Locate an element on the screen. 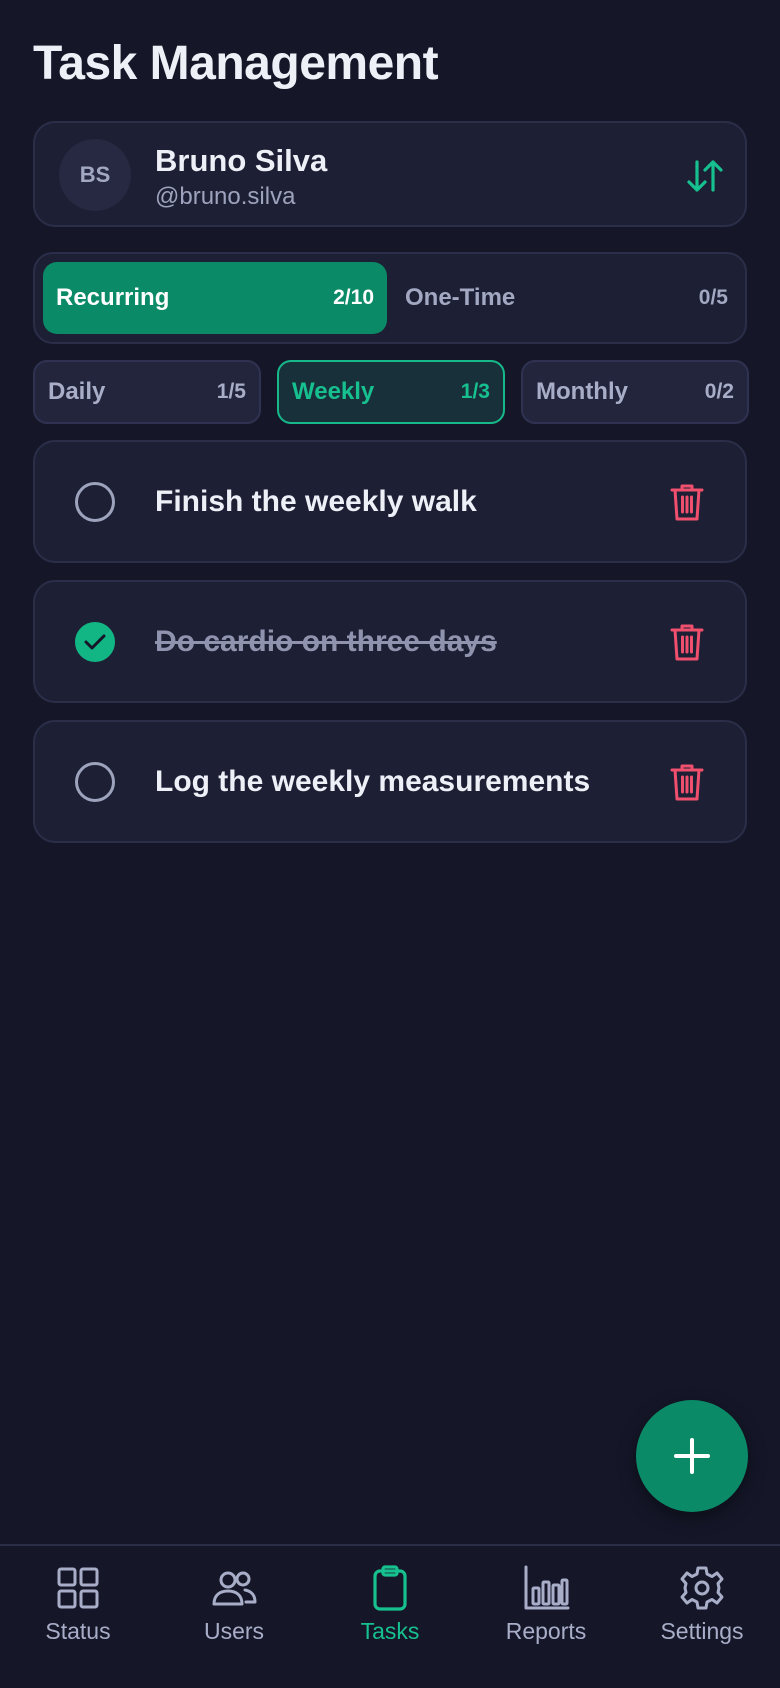  checkmark-icon is located at coordinates (95, 642).